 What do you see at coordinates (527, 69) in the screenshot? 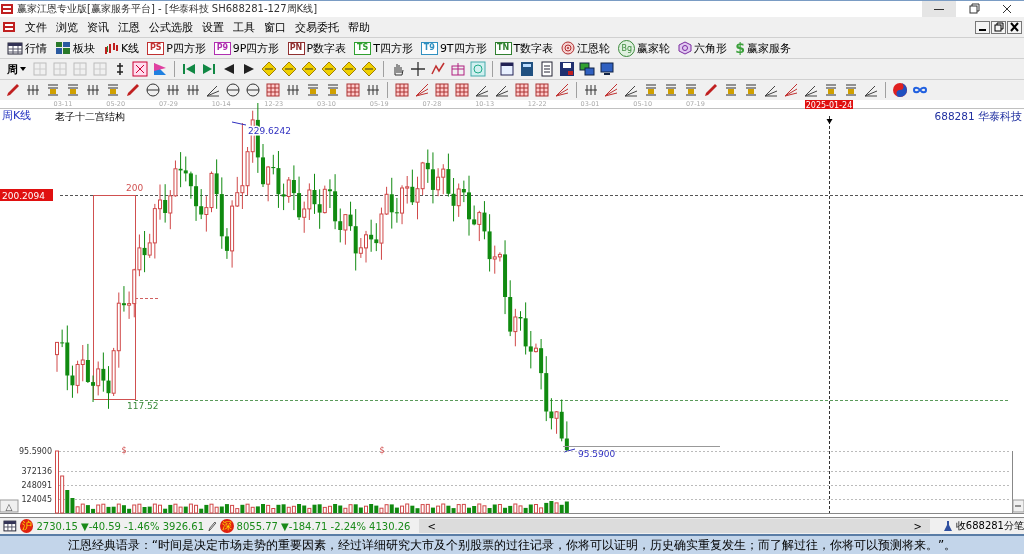
I see `calculator-button` at bounding box center [527, 69].